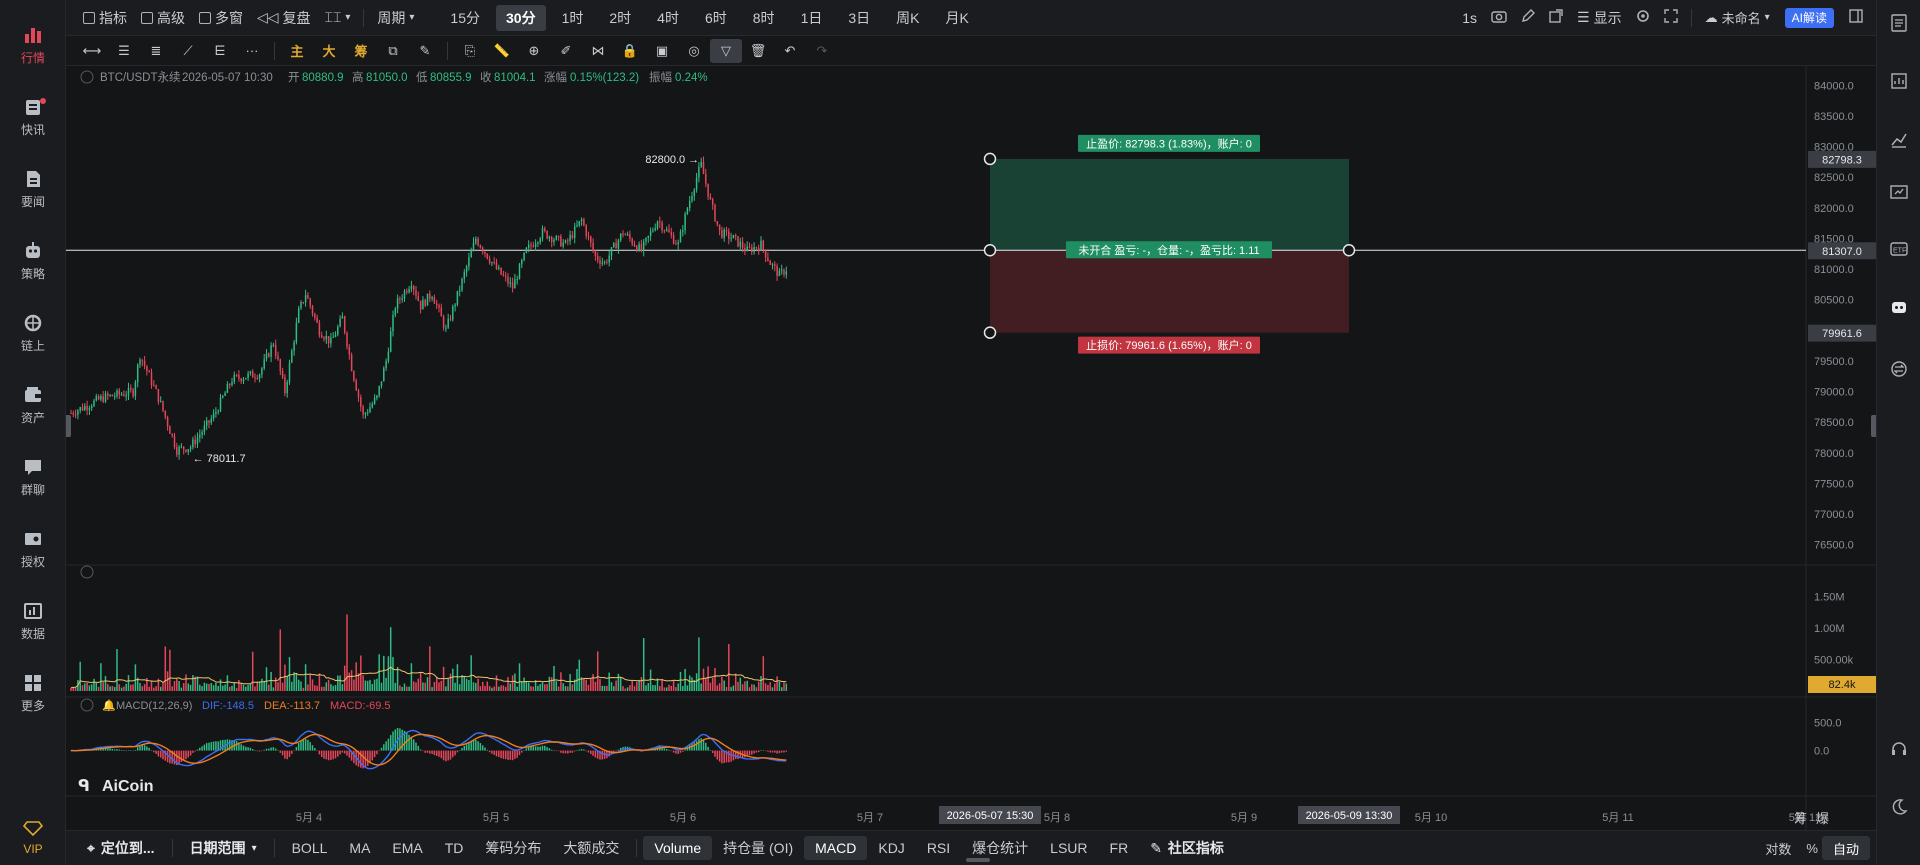 This screenshot has height=865, width=1920. I want to click on sidebar-item-more: 更多, so click(33, 693).